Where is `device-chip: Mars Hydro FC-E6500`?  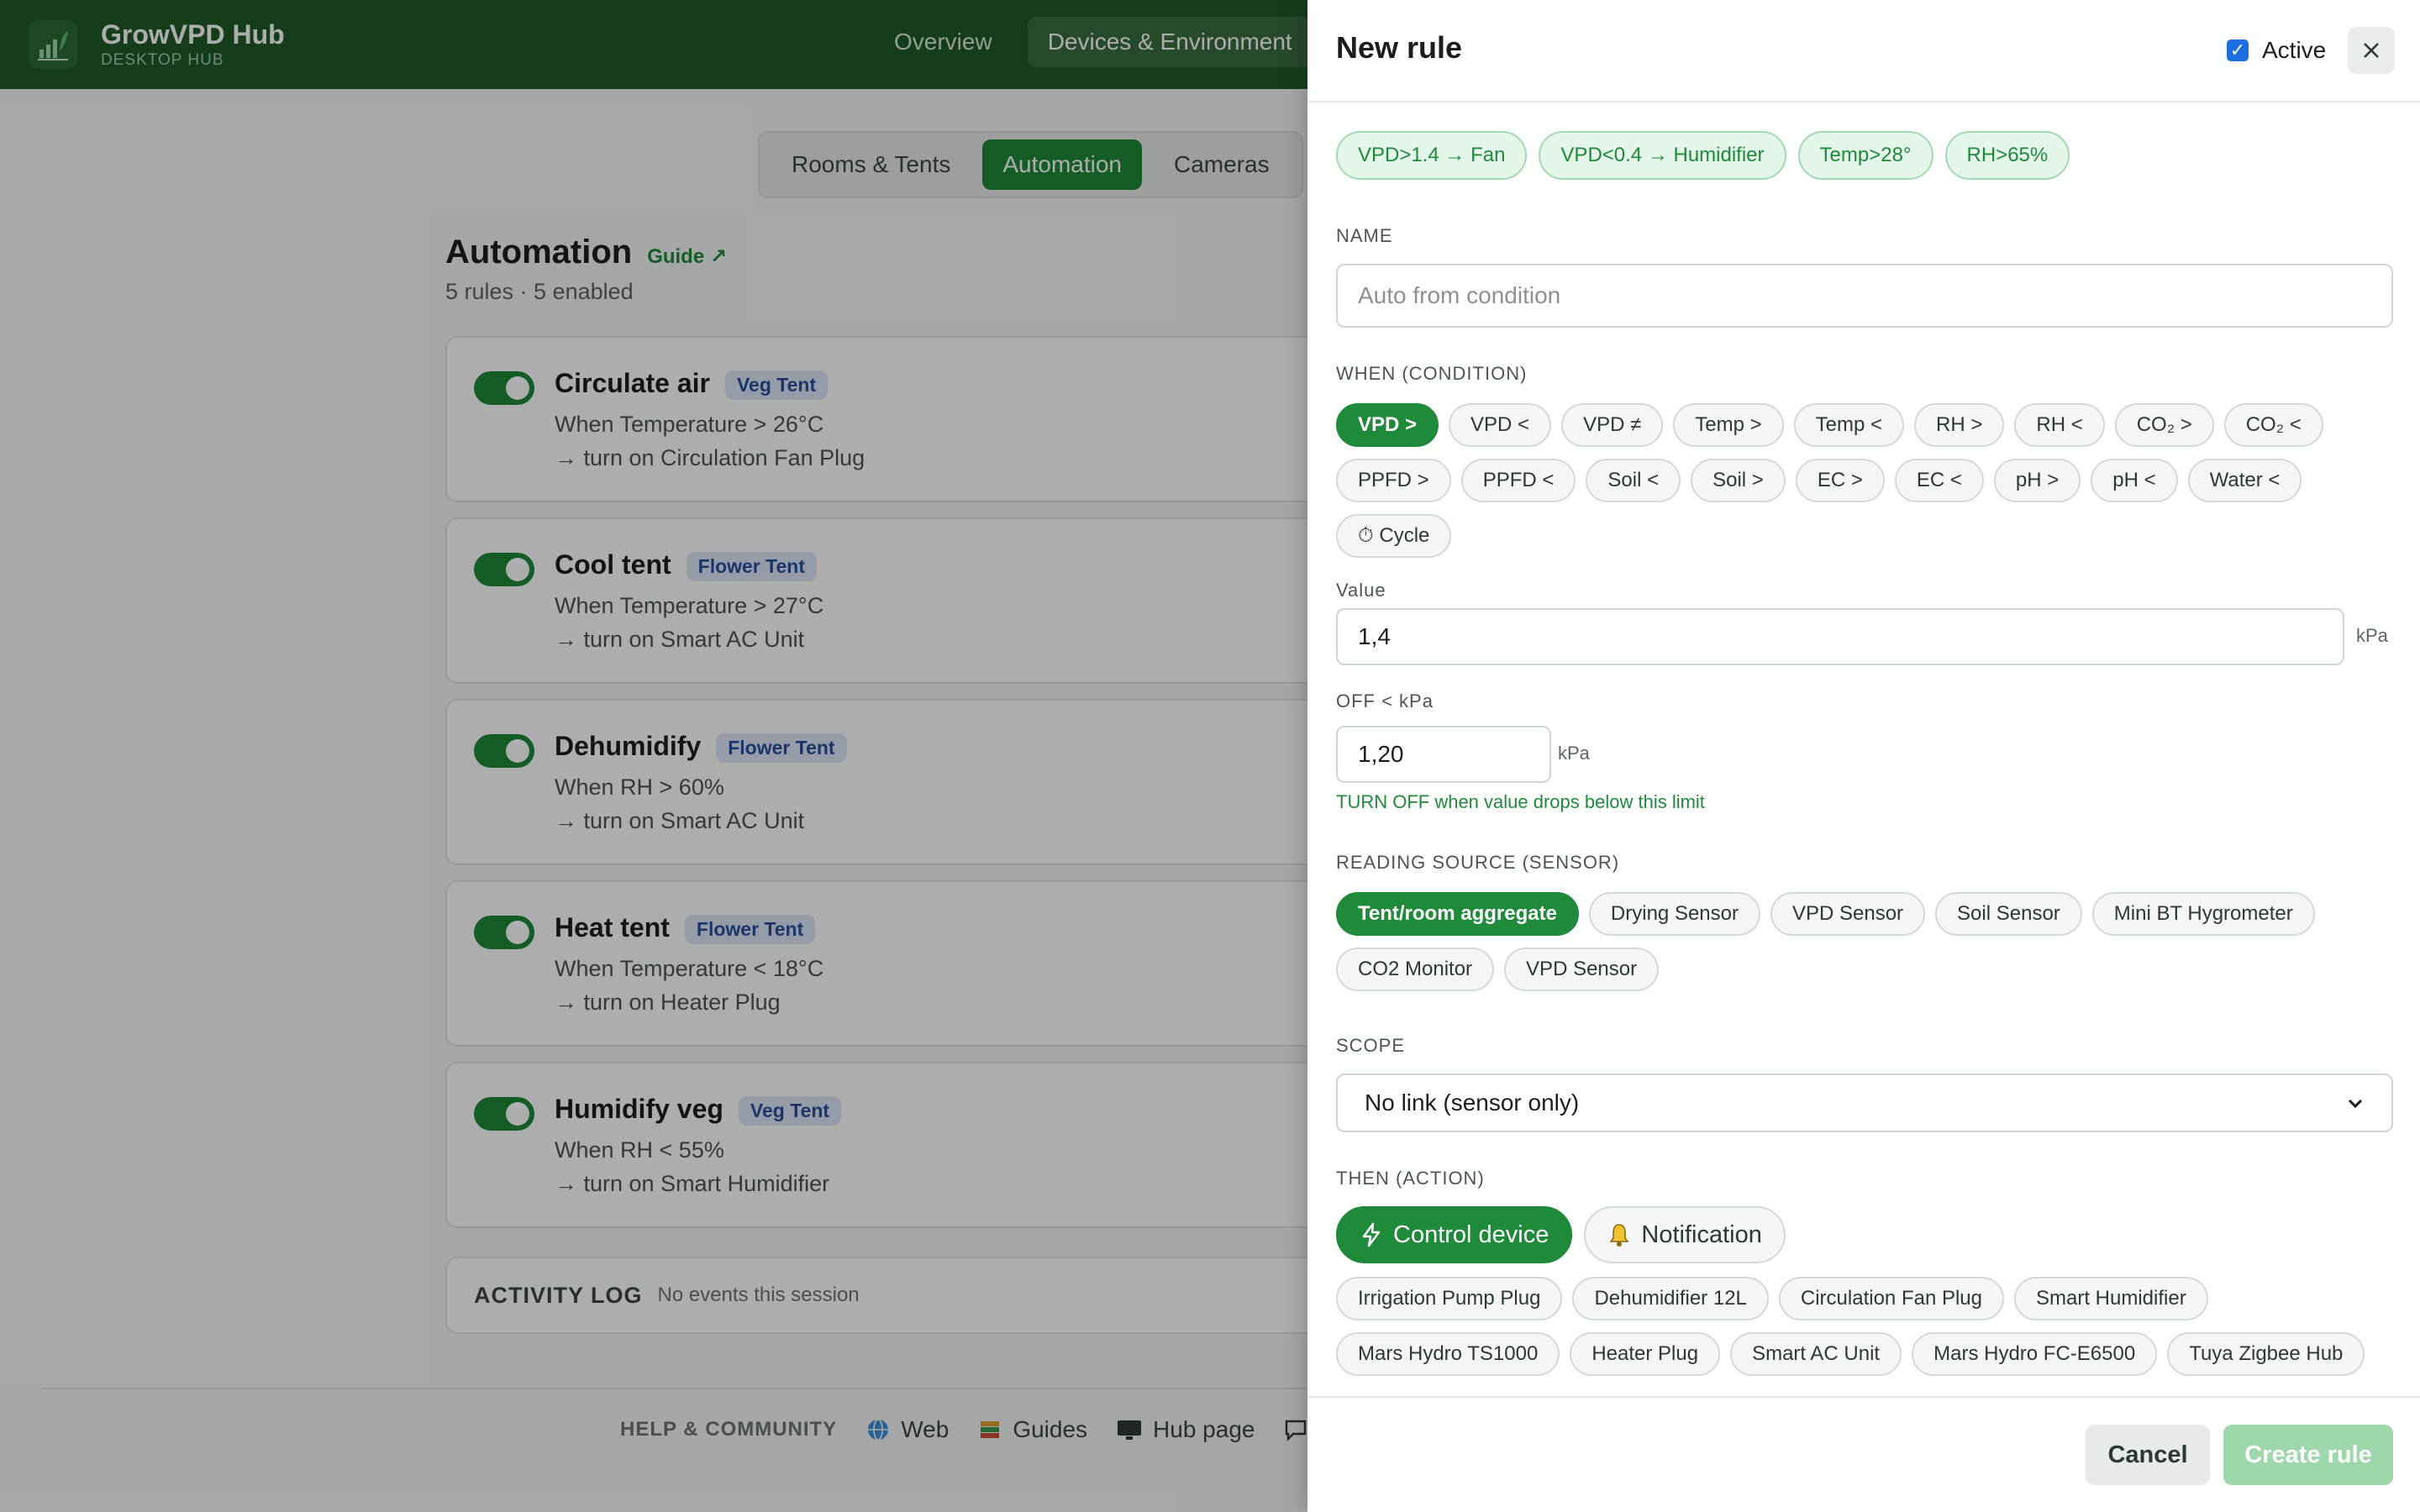 device-chip: Mars Hydro FC-E6500 is located at coordinates (2035, 1354).